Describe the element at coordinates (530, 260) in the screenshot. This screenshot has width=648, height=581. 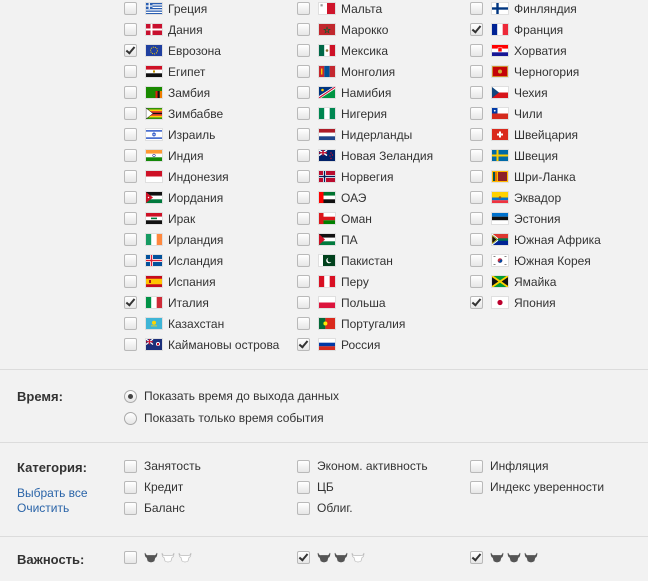
I see `country-item: Южная Корея` at that location.